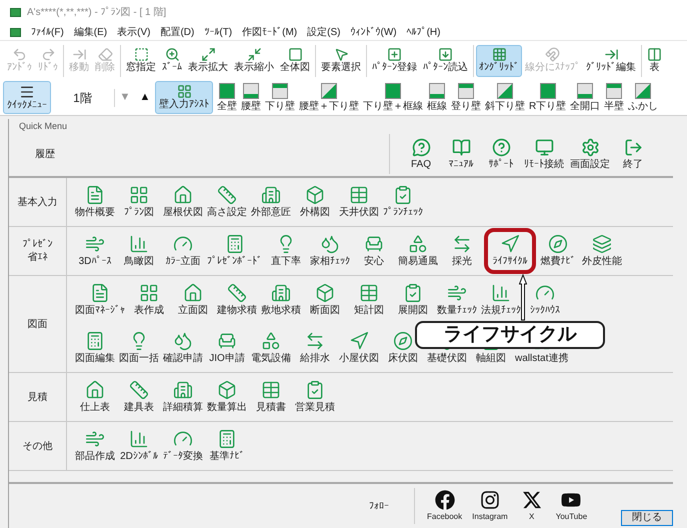 This screenshot has height=528, width=687. I want to click on quick-menu-button: 2Dｼﾝﾎﾞﾙ, so click(139, 446).